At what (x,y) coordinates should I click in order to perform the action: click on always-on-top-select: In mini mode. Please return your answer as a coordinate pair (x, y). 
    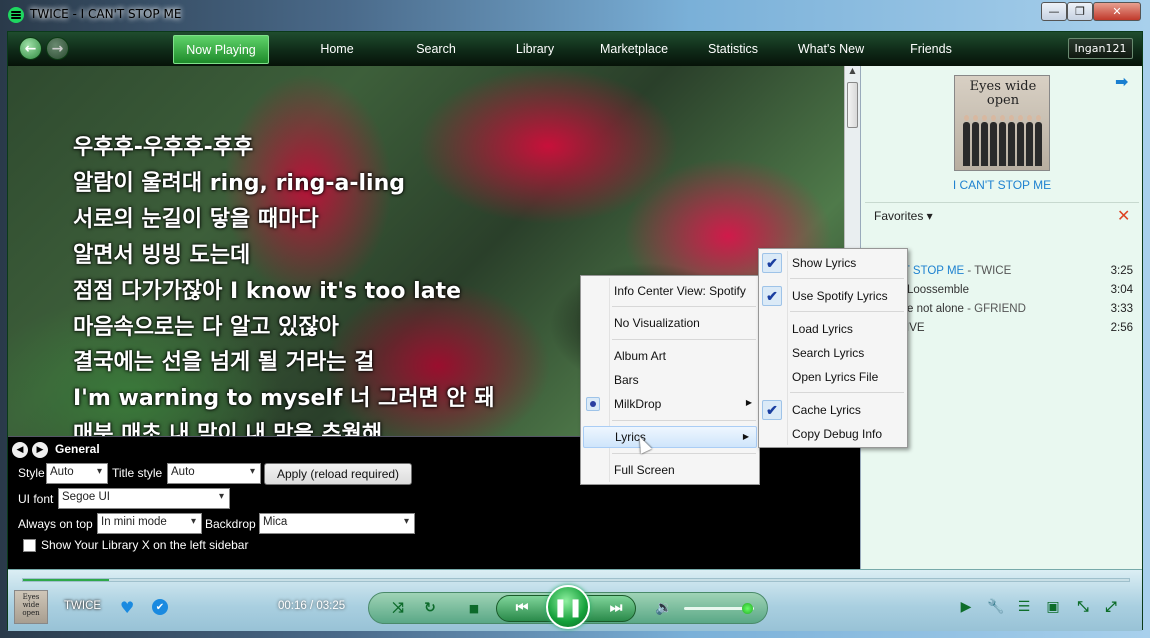
    Looking at the image, I should click on (149, 523).